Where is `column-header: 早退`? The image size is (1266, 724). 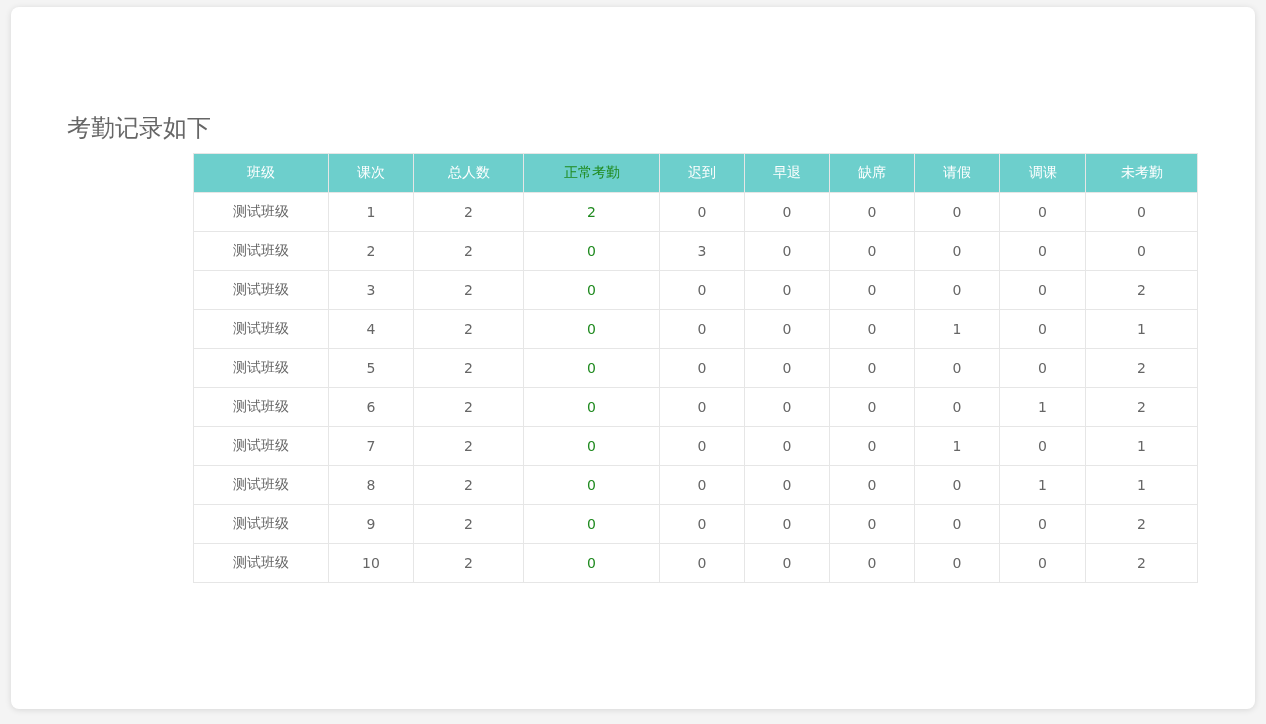
column-header: 早退 is located at coordinates (787, 173).